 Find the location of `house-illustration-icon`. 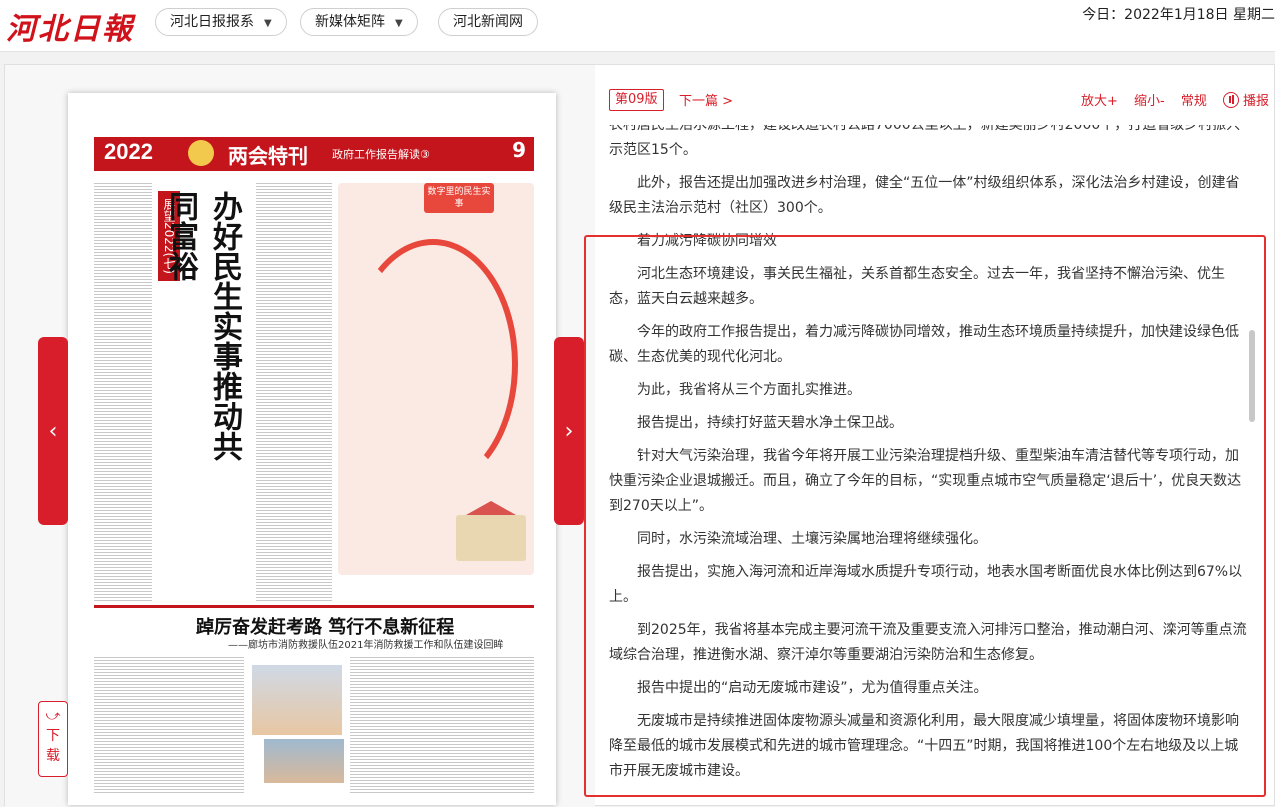

house-illustration-icon is located at coordinates (491, 531).